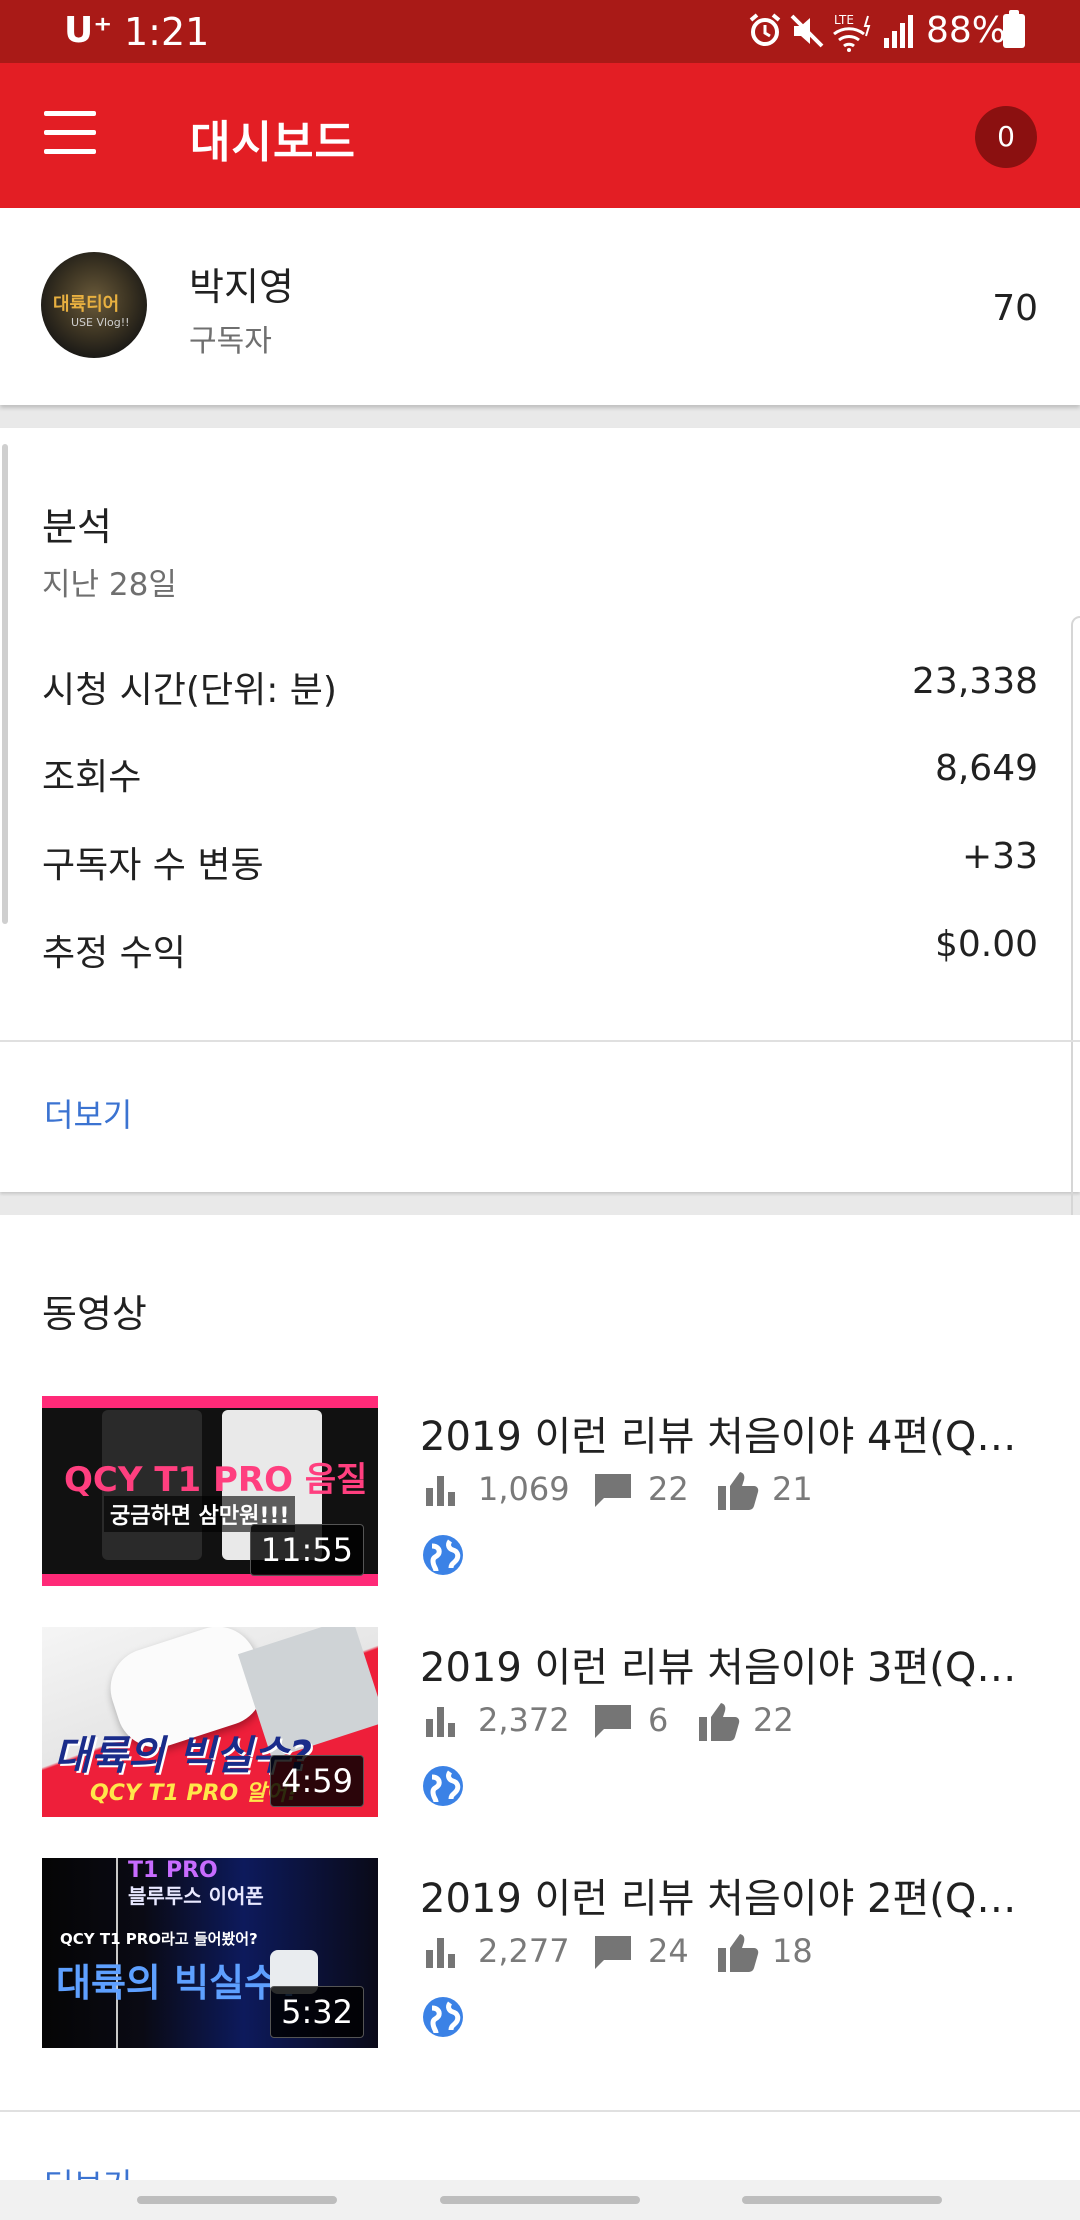  Describe the element at coordinates (70, 133) in the screenshot. I see `menu-icon` at that location.